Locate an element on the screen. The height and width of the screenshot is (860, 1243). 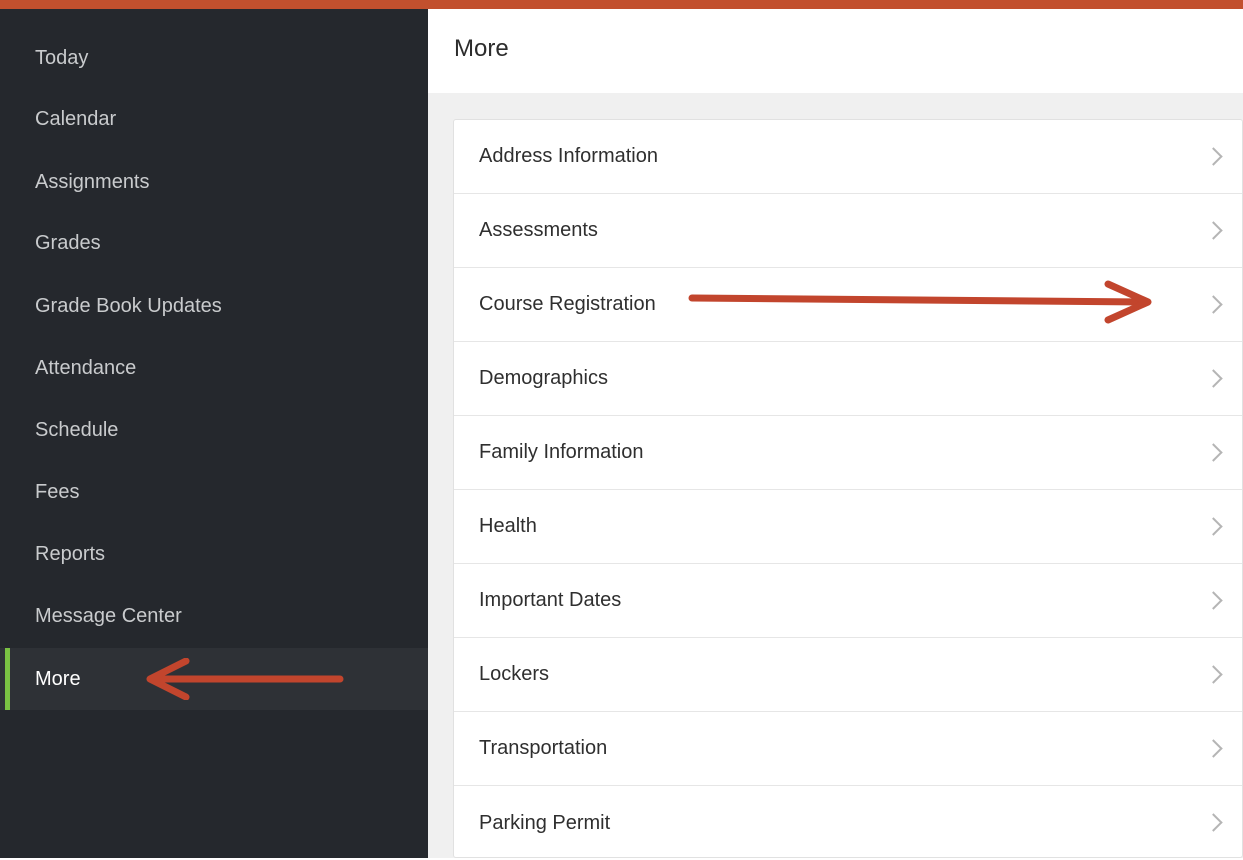
list-item-label: Lockers is located at coordinates (514, 674).